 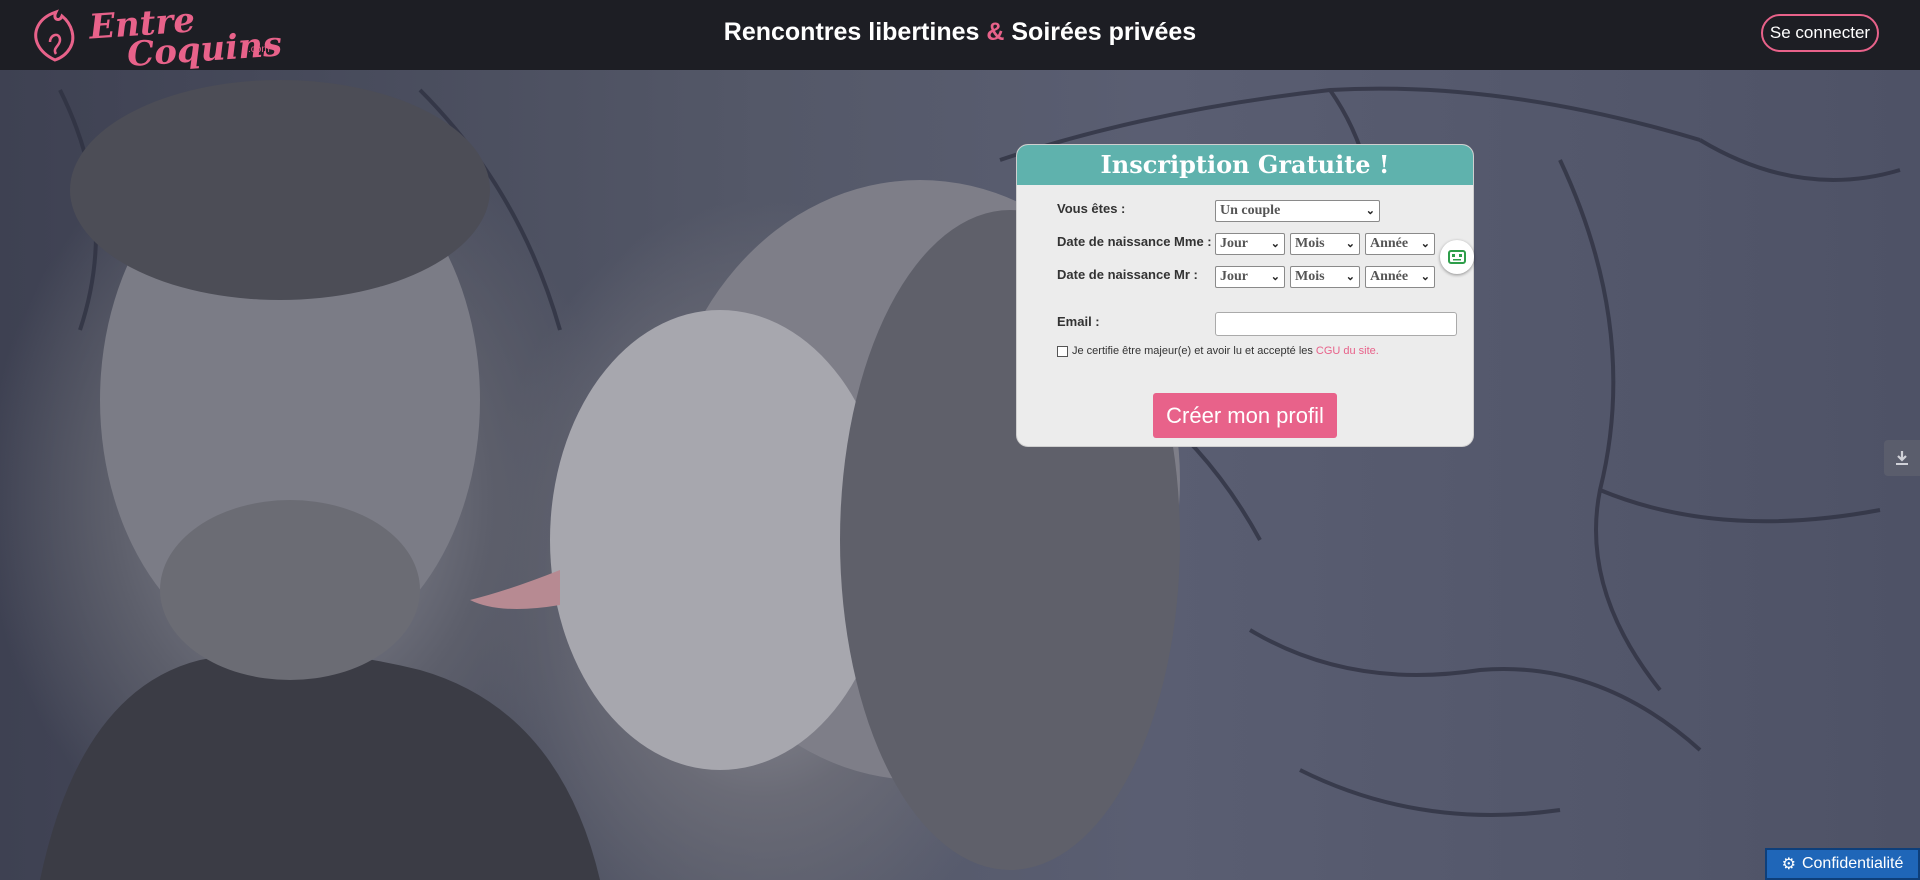 I want to click on tagline-ampersand: &, so click(x=995, y=32).